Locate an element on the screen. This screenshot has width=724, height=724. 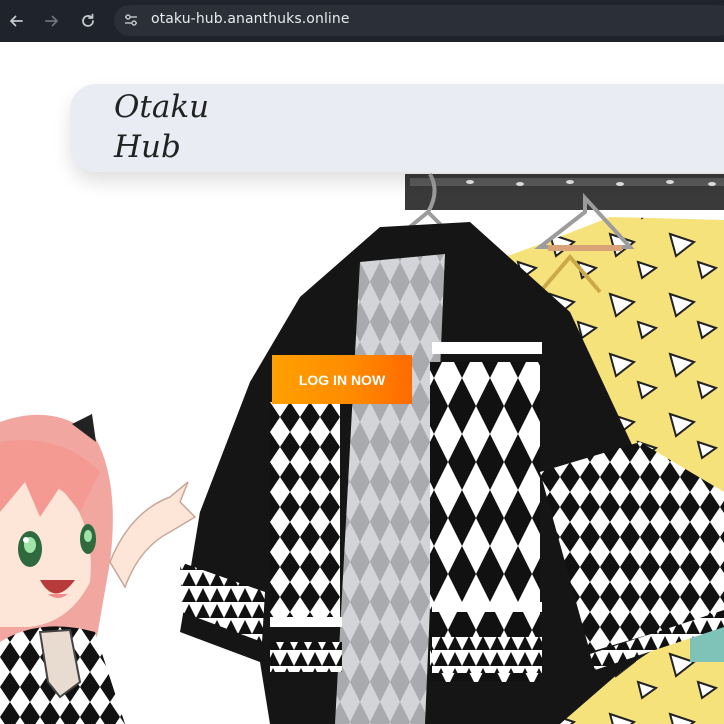
logo-line-2: Hub is located at coordinates (147, 147).